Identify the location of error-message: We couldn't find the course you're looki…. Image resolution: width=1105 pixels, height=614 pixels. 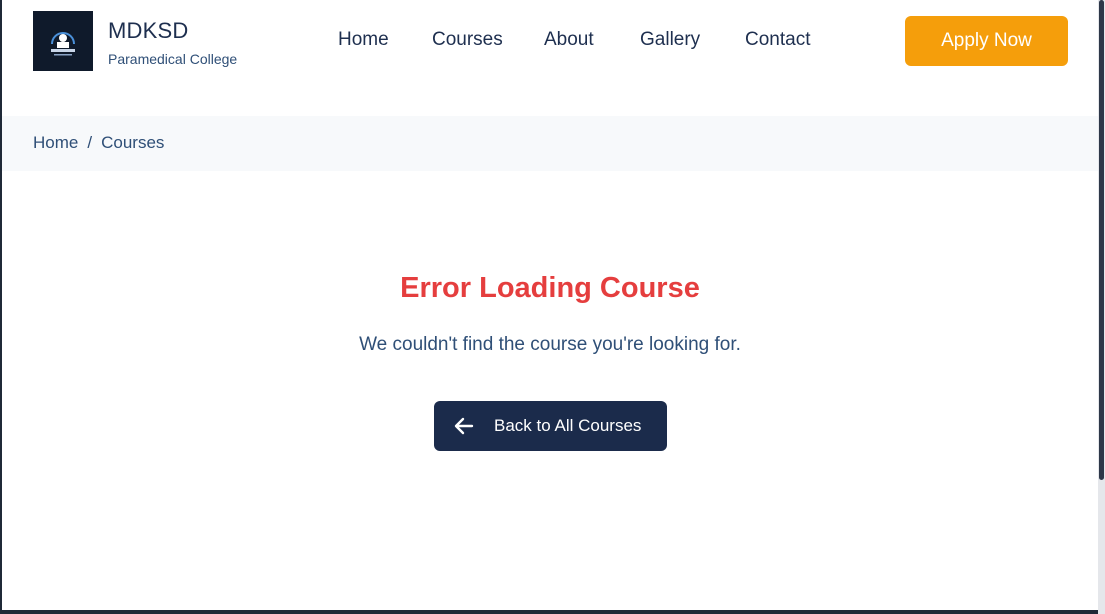
(550, 344).